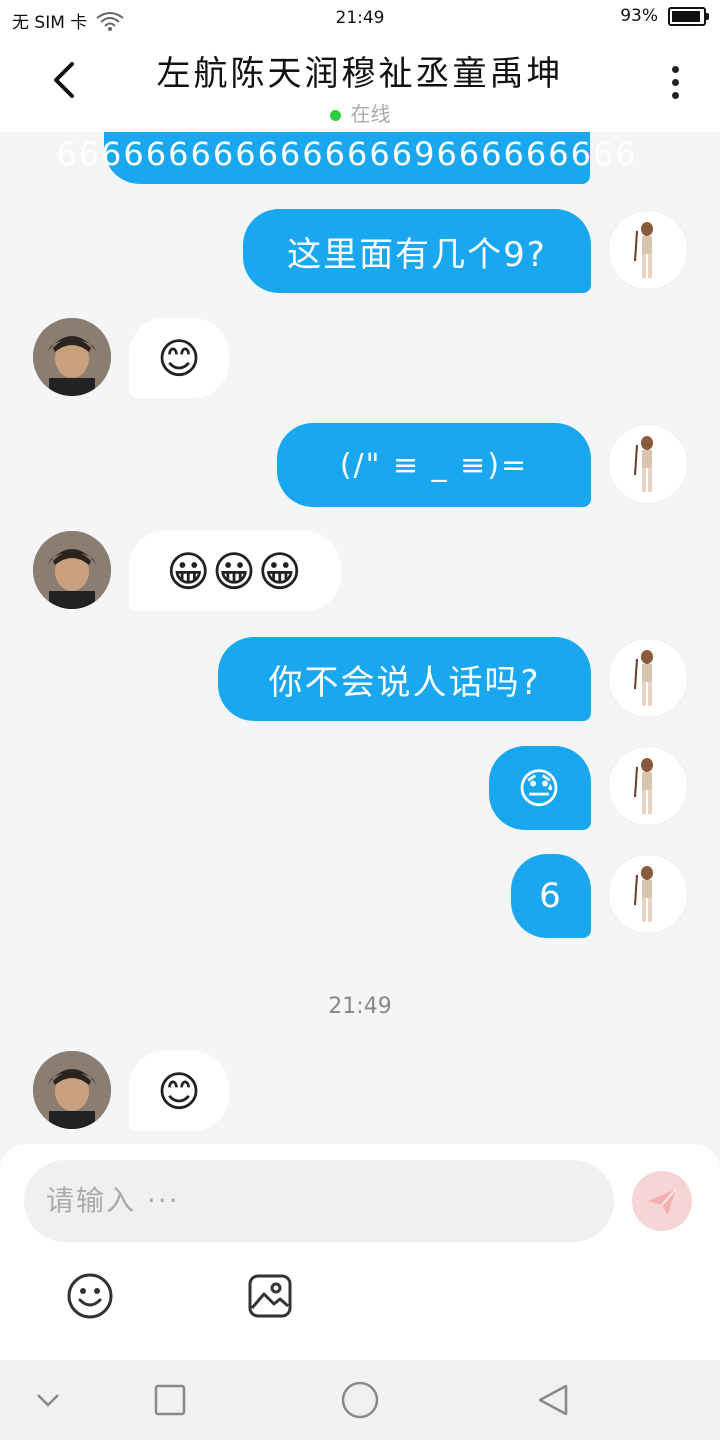 The height and width of the screenshot is (1440, 720). I want to click on system-nav-bar, so click(360, 1400).